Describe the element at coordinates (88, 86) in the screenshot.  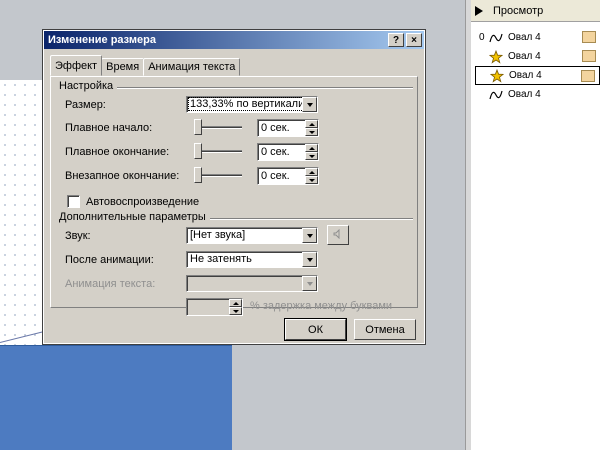
I see `settings-group-title: Настройка` at that location.